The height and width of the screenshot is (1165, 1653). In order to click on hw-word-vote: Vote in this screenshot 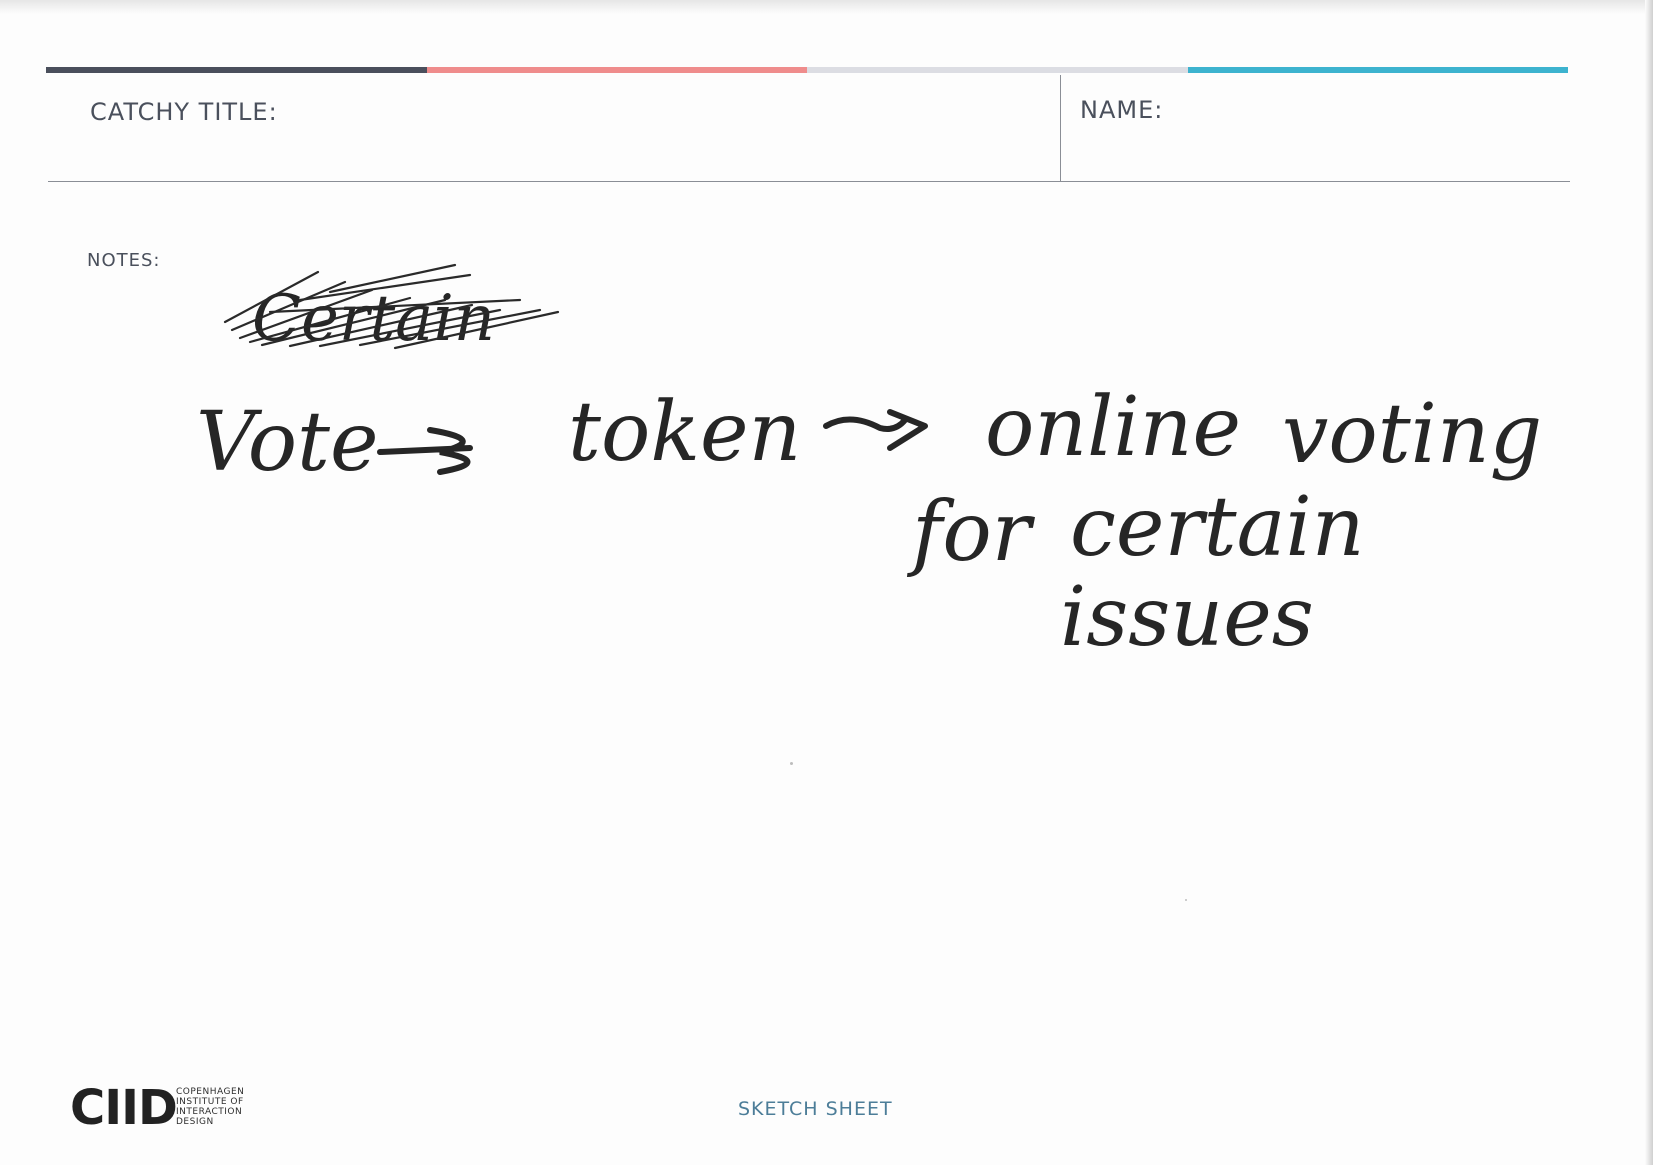, I will do `click(287, 442)`.